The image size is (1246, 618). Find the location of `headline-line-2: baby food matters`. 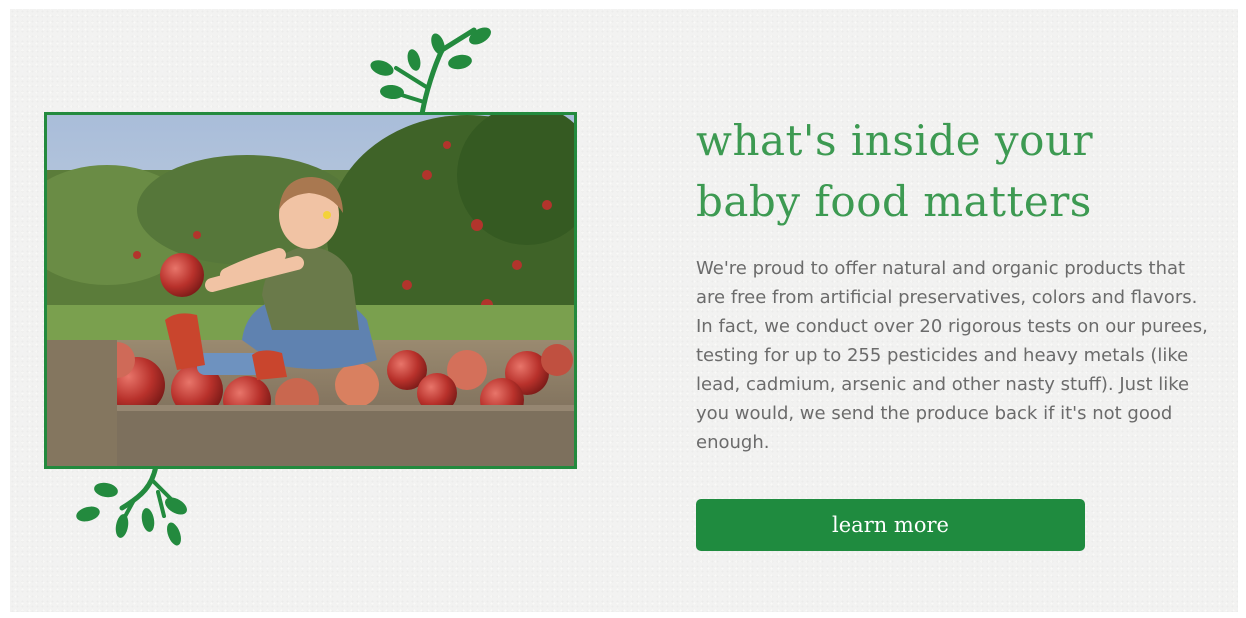

headline-line-2: baby food matters is located at coordinates (894, 201).